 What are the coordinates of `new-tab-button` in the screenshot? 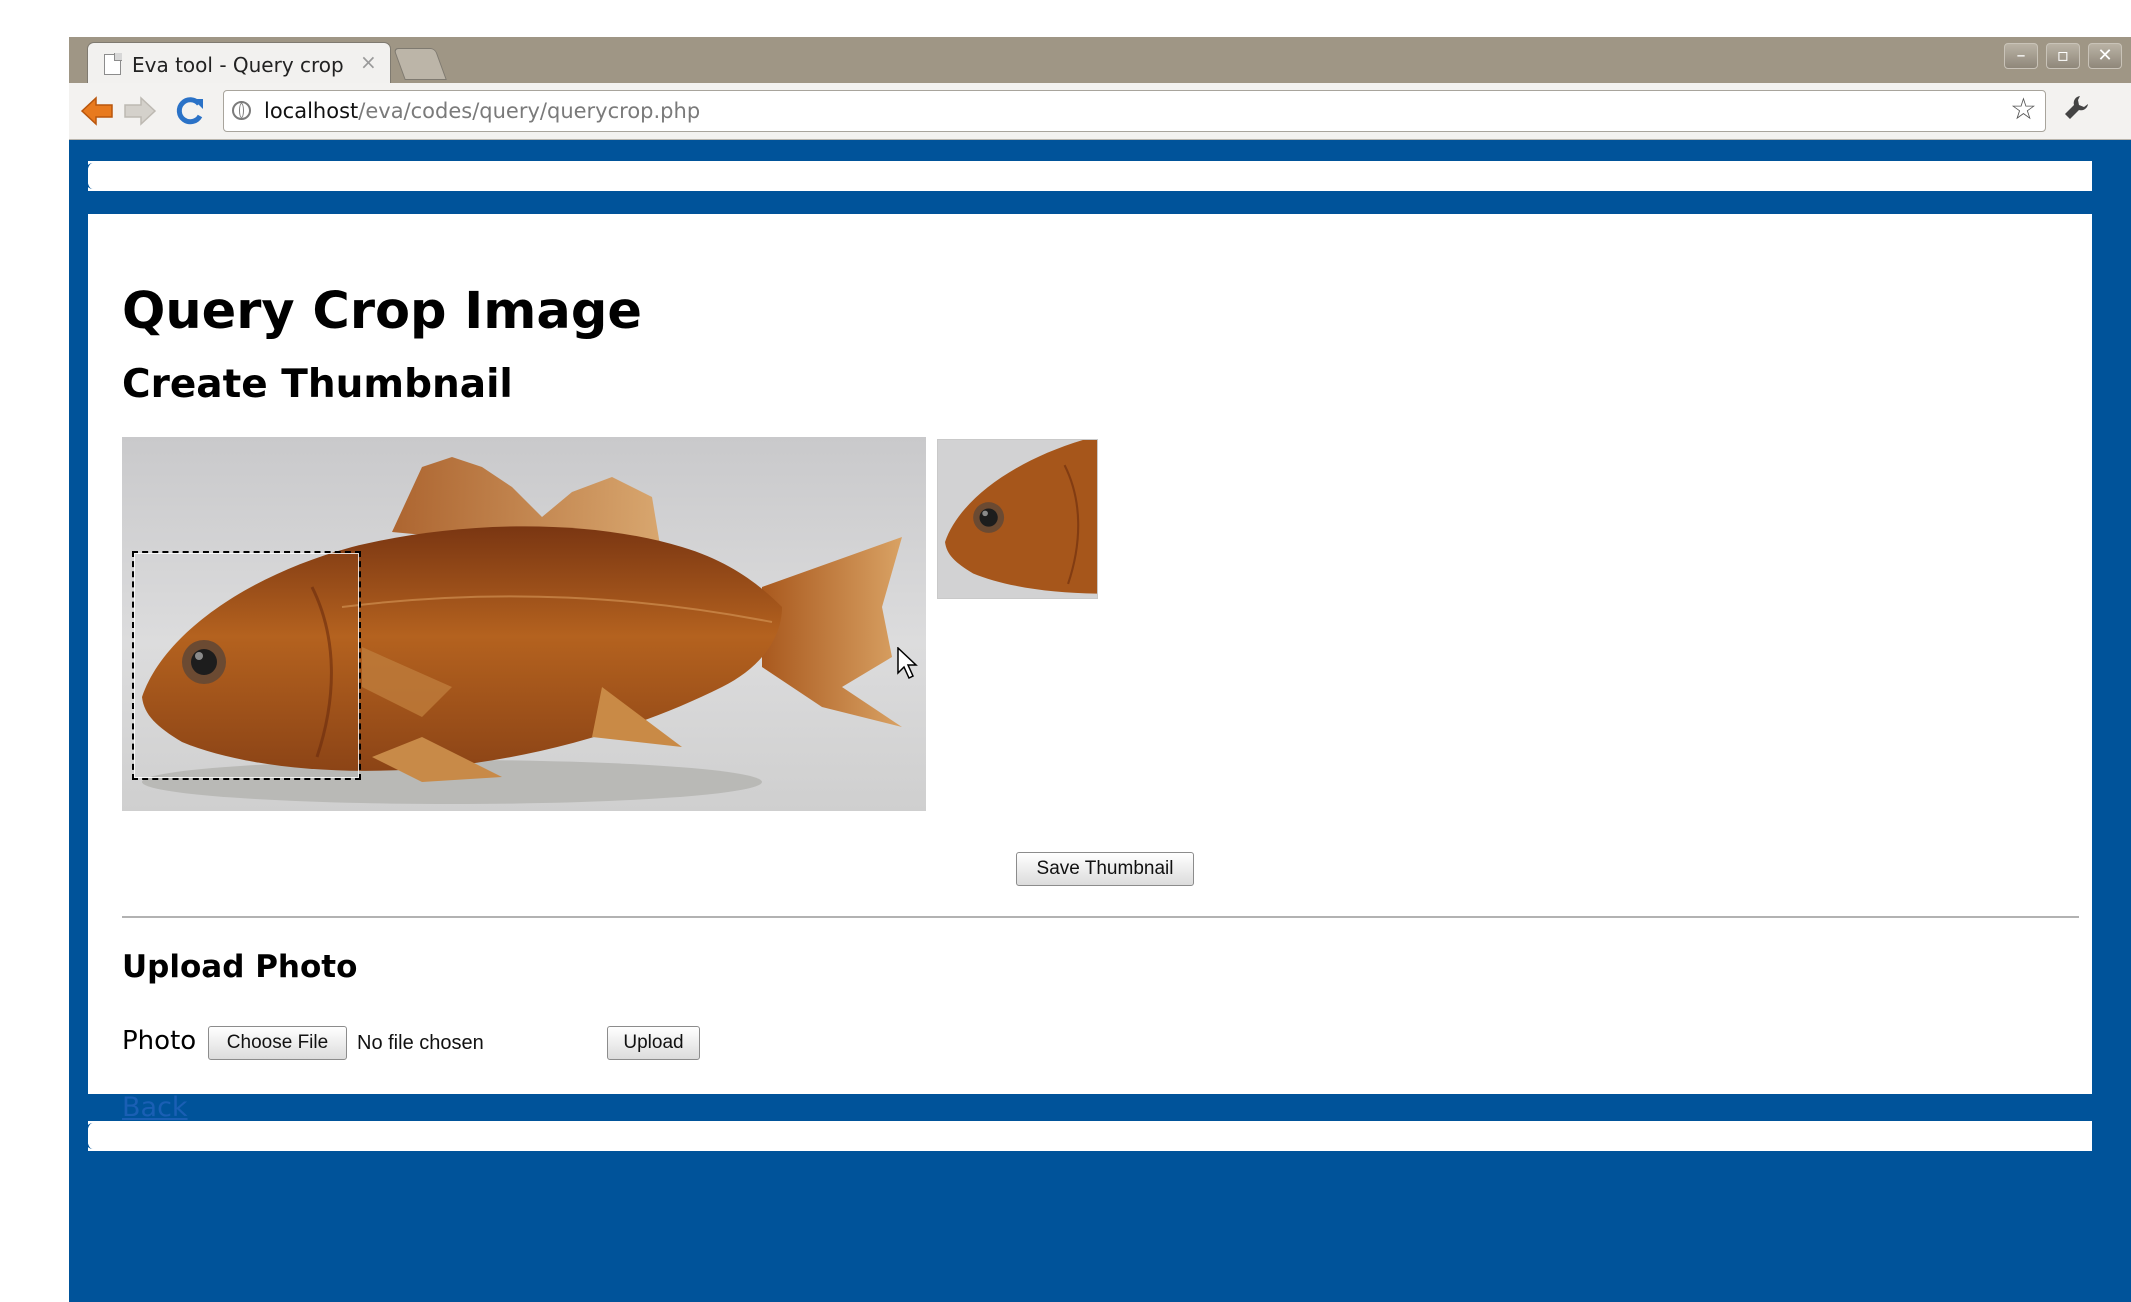 It's located at (420, 64).